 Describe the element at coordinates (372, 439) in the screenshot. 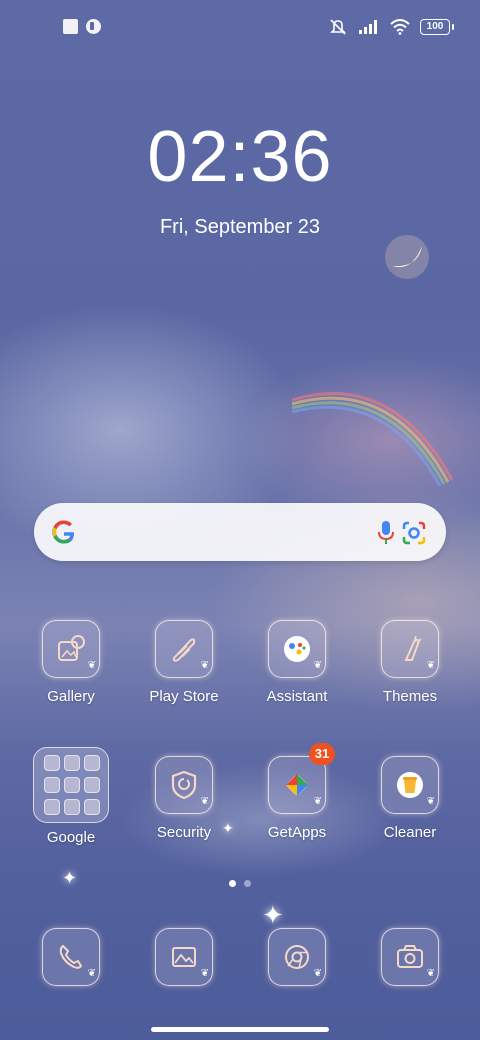

I see `rainbow-decoration` at that location.